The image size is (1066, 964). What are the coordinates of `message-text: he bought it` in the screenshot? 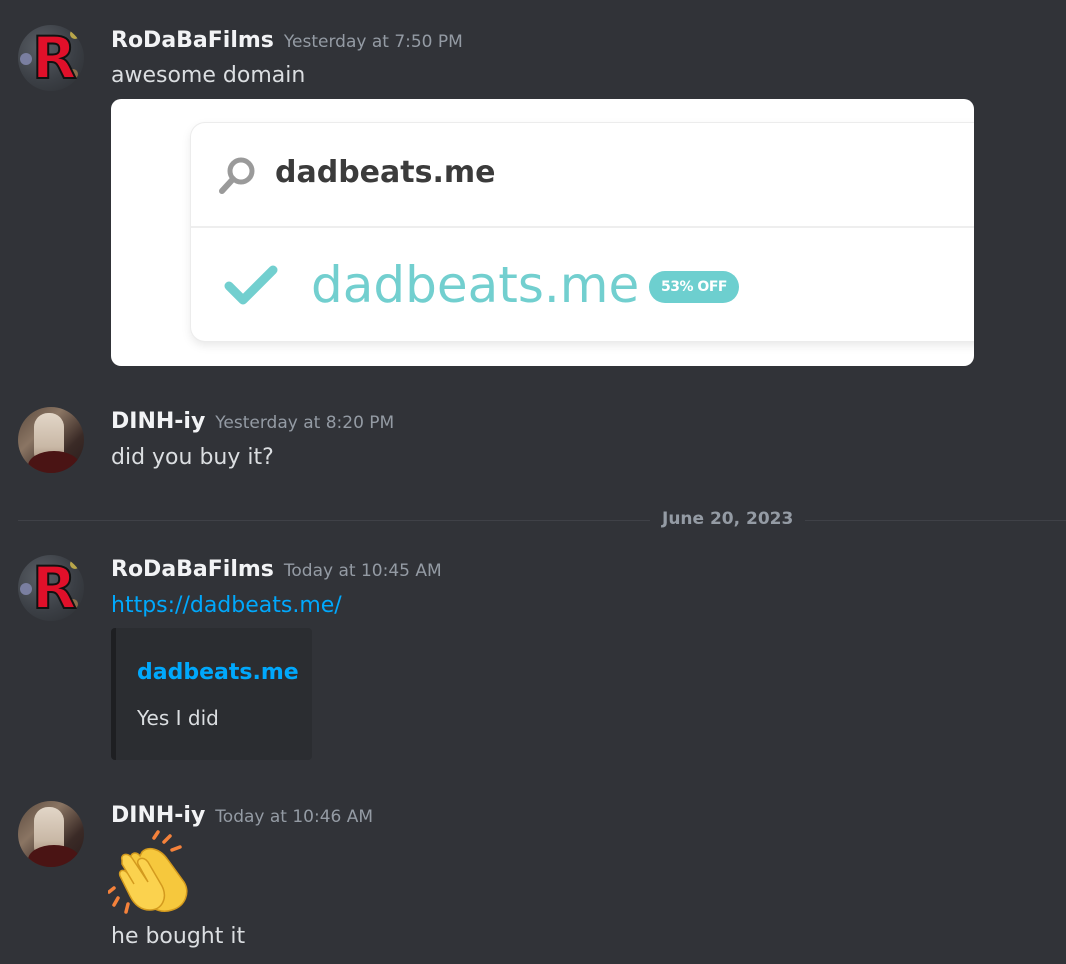 It's located at (178, 936).